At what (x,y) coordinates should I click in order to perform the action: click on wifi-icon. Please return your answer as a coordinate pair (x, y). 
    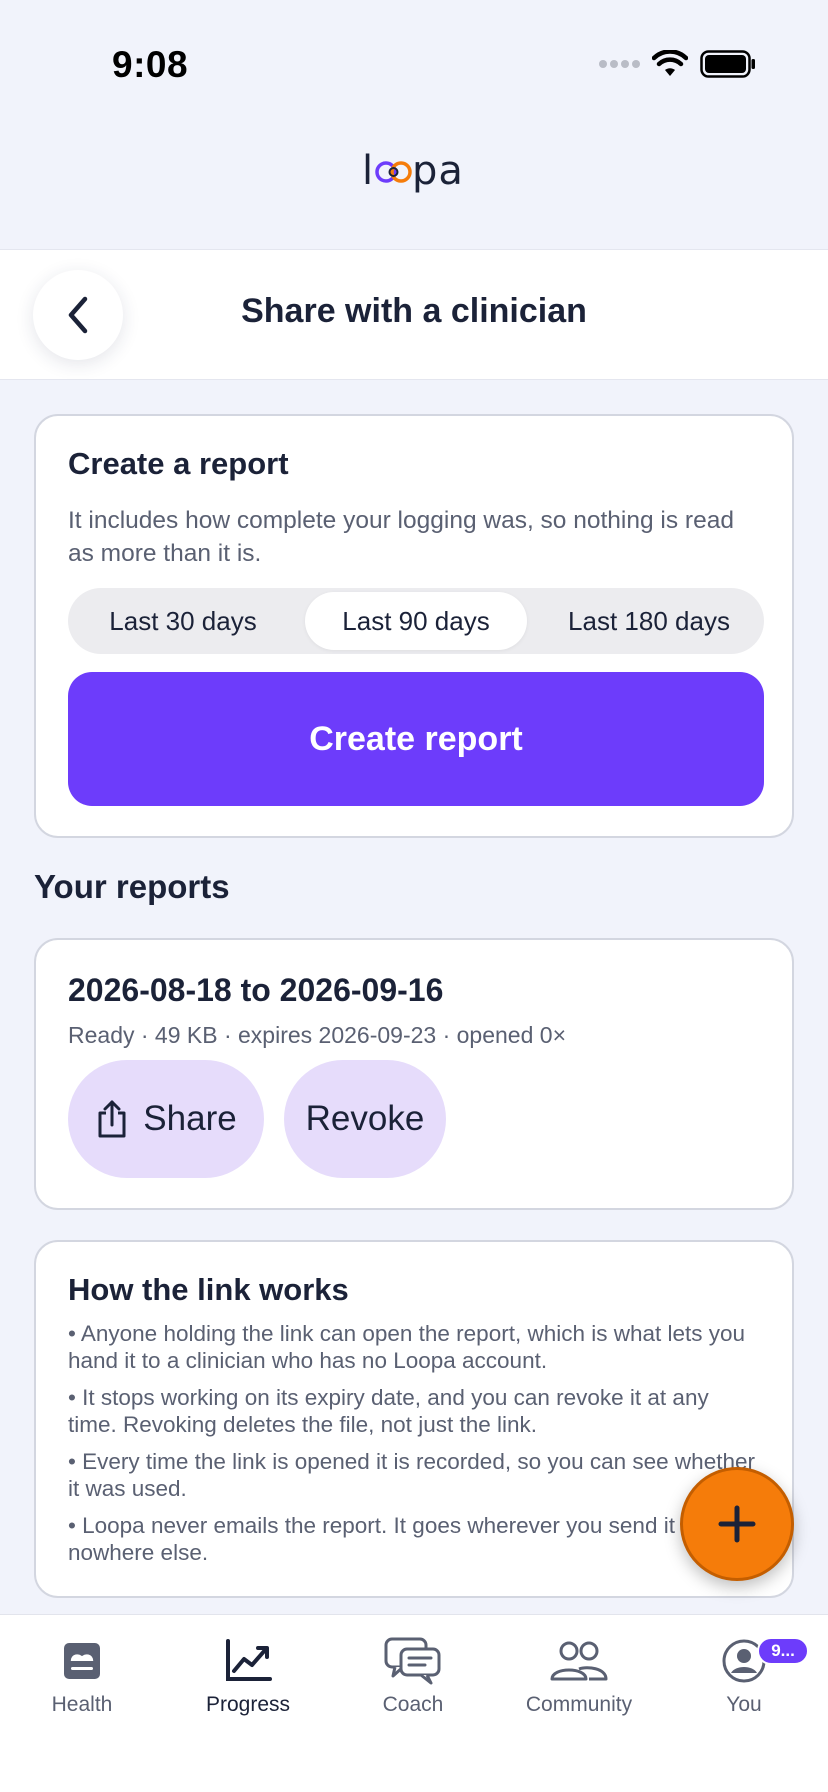
    Looking at the image, I should click on (670, 65).